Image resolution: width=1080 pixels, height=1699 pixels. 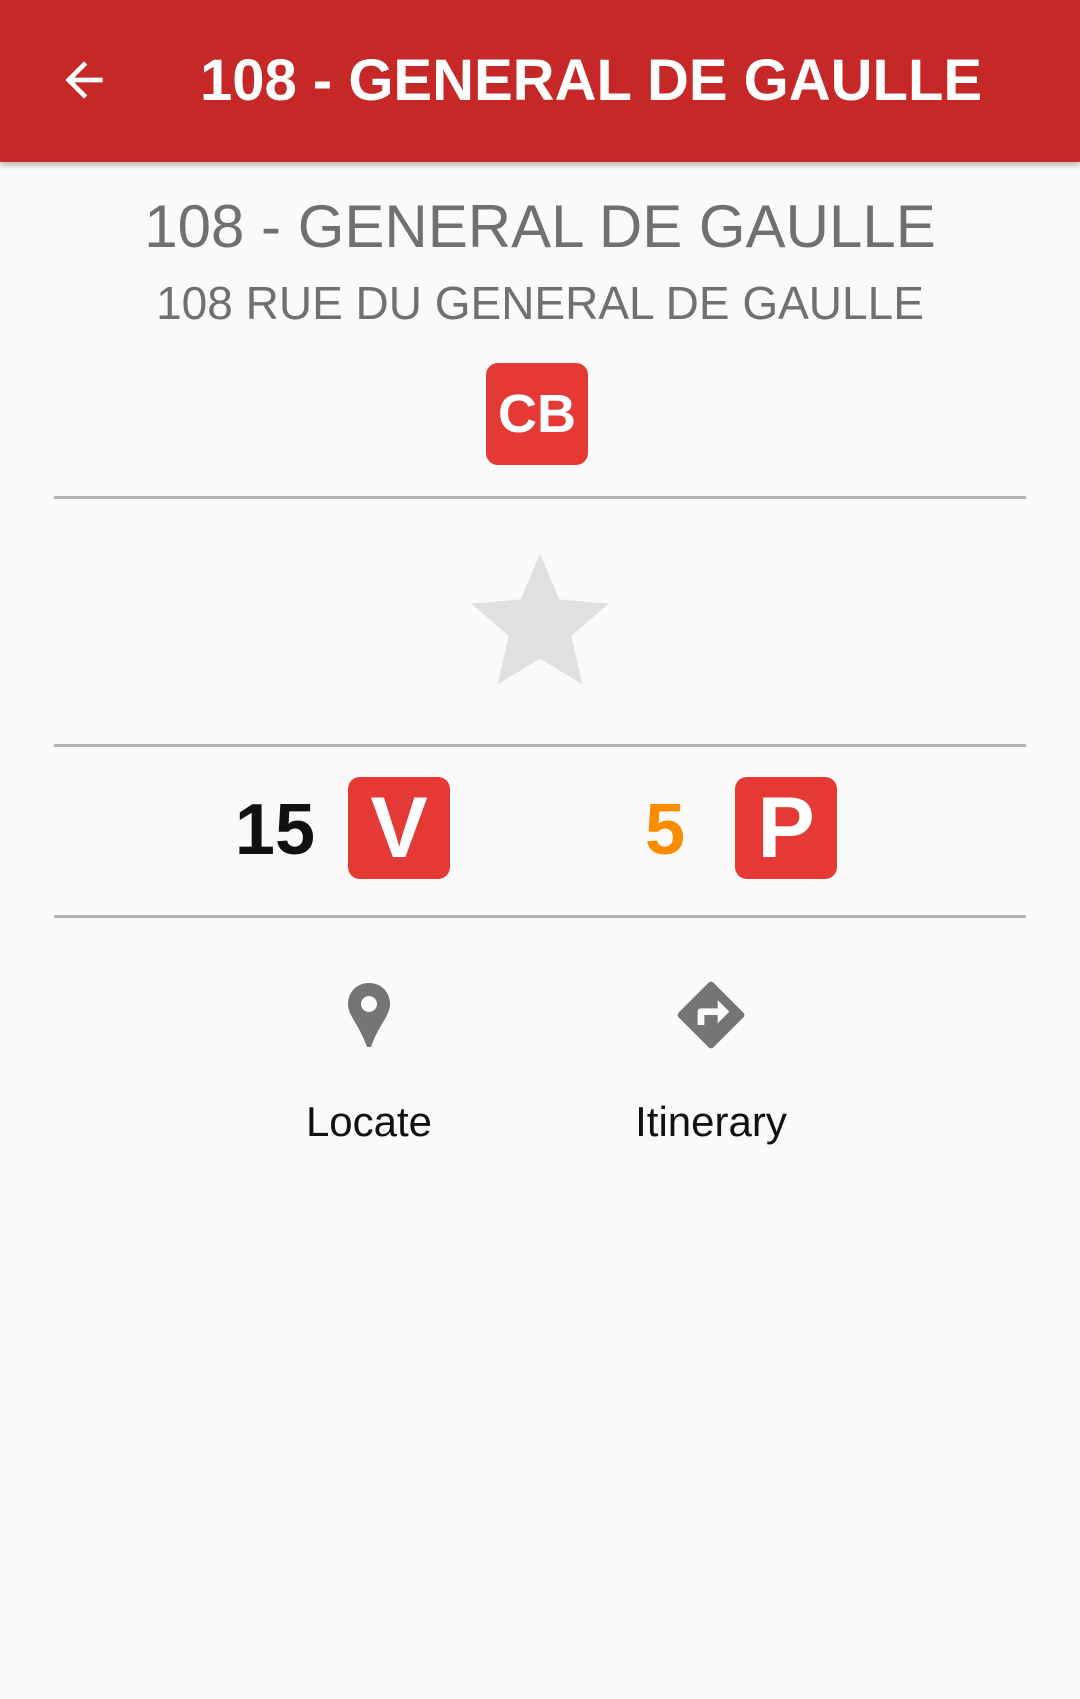 What do you see at coordinates (540, 303) in the screenshot?
I see `station-address: 108 RUE DU GENERAL DE GAULLE` at bounding box center [540, 303].